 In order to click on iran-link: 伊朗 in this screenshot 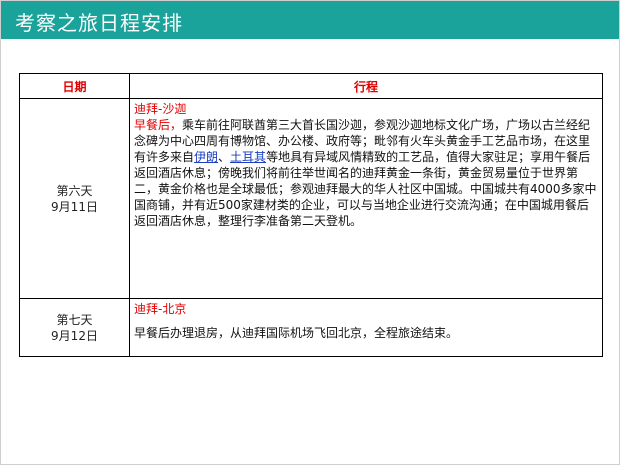, I will do `click(206, 157)`.